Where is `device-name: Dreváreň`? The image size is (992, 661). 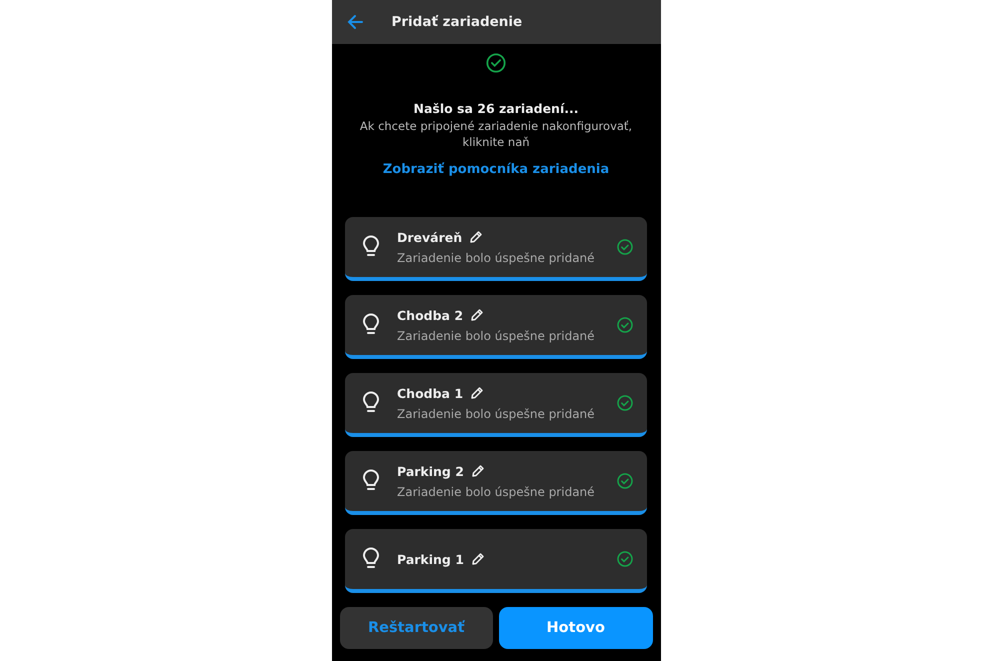 device-name: Dreváreň is located at coordinates (429, 237).